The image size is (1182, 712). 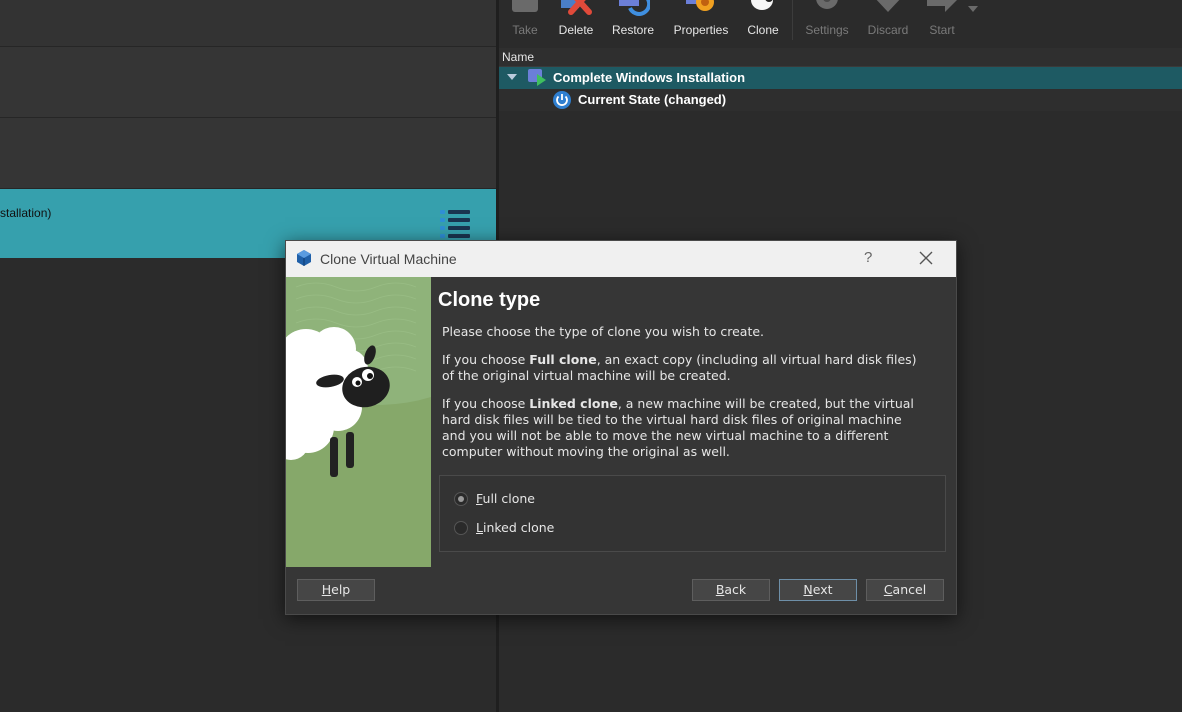 I want to click on vm-name-label: stallation), so click(x=26, y=213).